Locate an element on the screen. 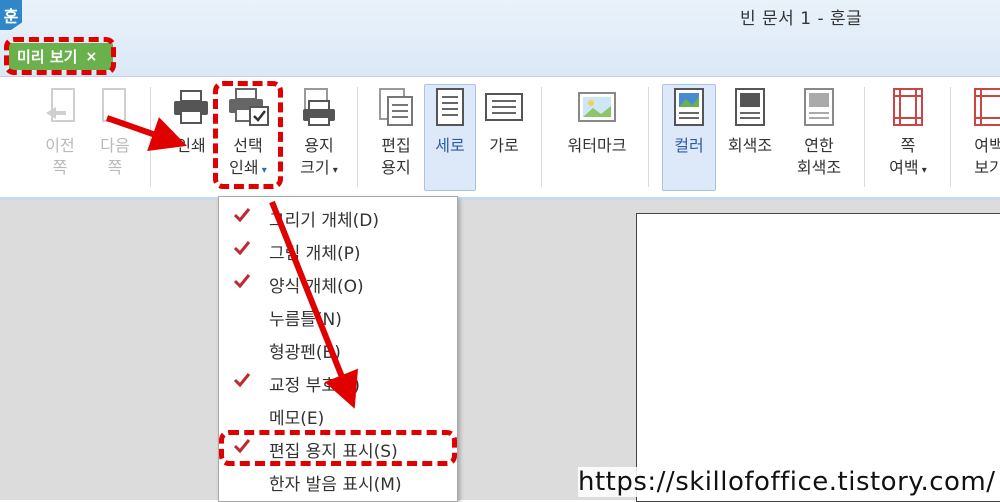 The image size is (1000, 502). arrow-to-print is located at coordinates (146, 133).